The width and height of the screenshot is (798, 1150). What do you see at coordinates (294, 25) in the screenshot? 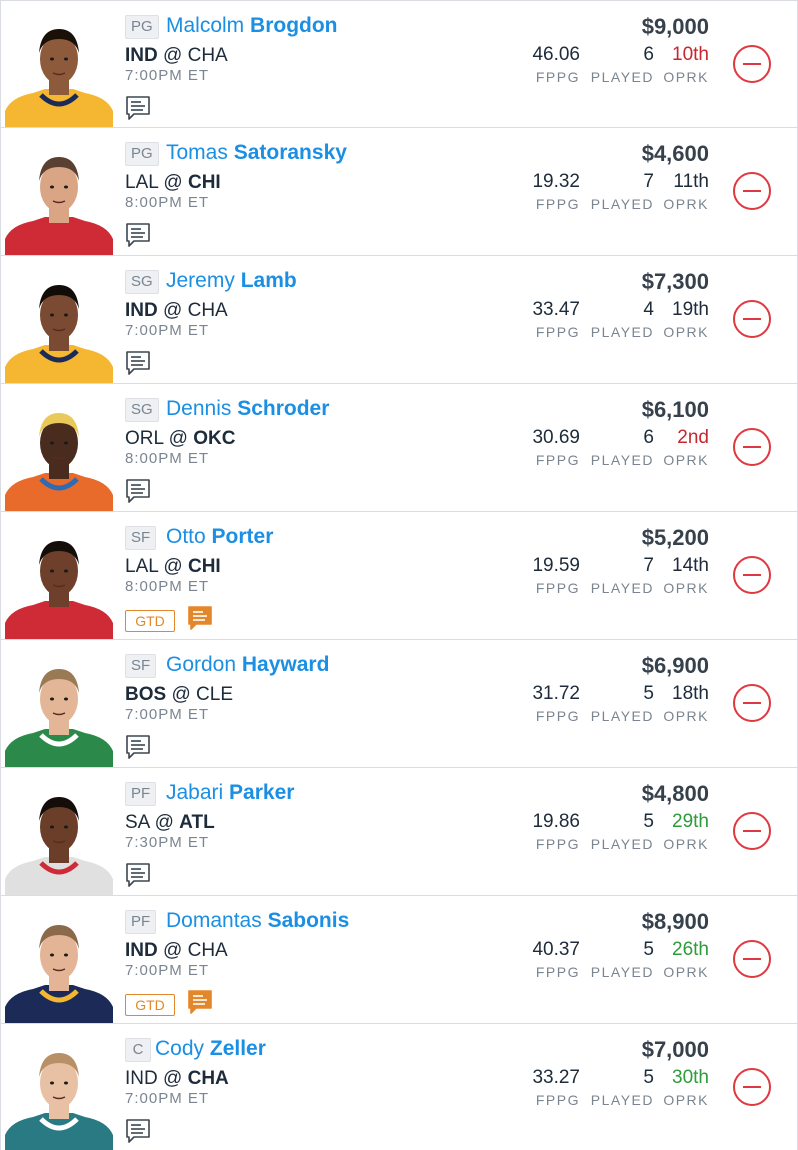
I see `player-last-name: Brogdon` at bounding box center [294, 25].